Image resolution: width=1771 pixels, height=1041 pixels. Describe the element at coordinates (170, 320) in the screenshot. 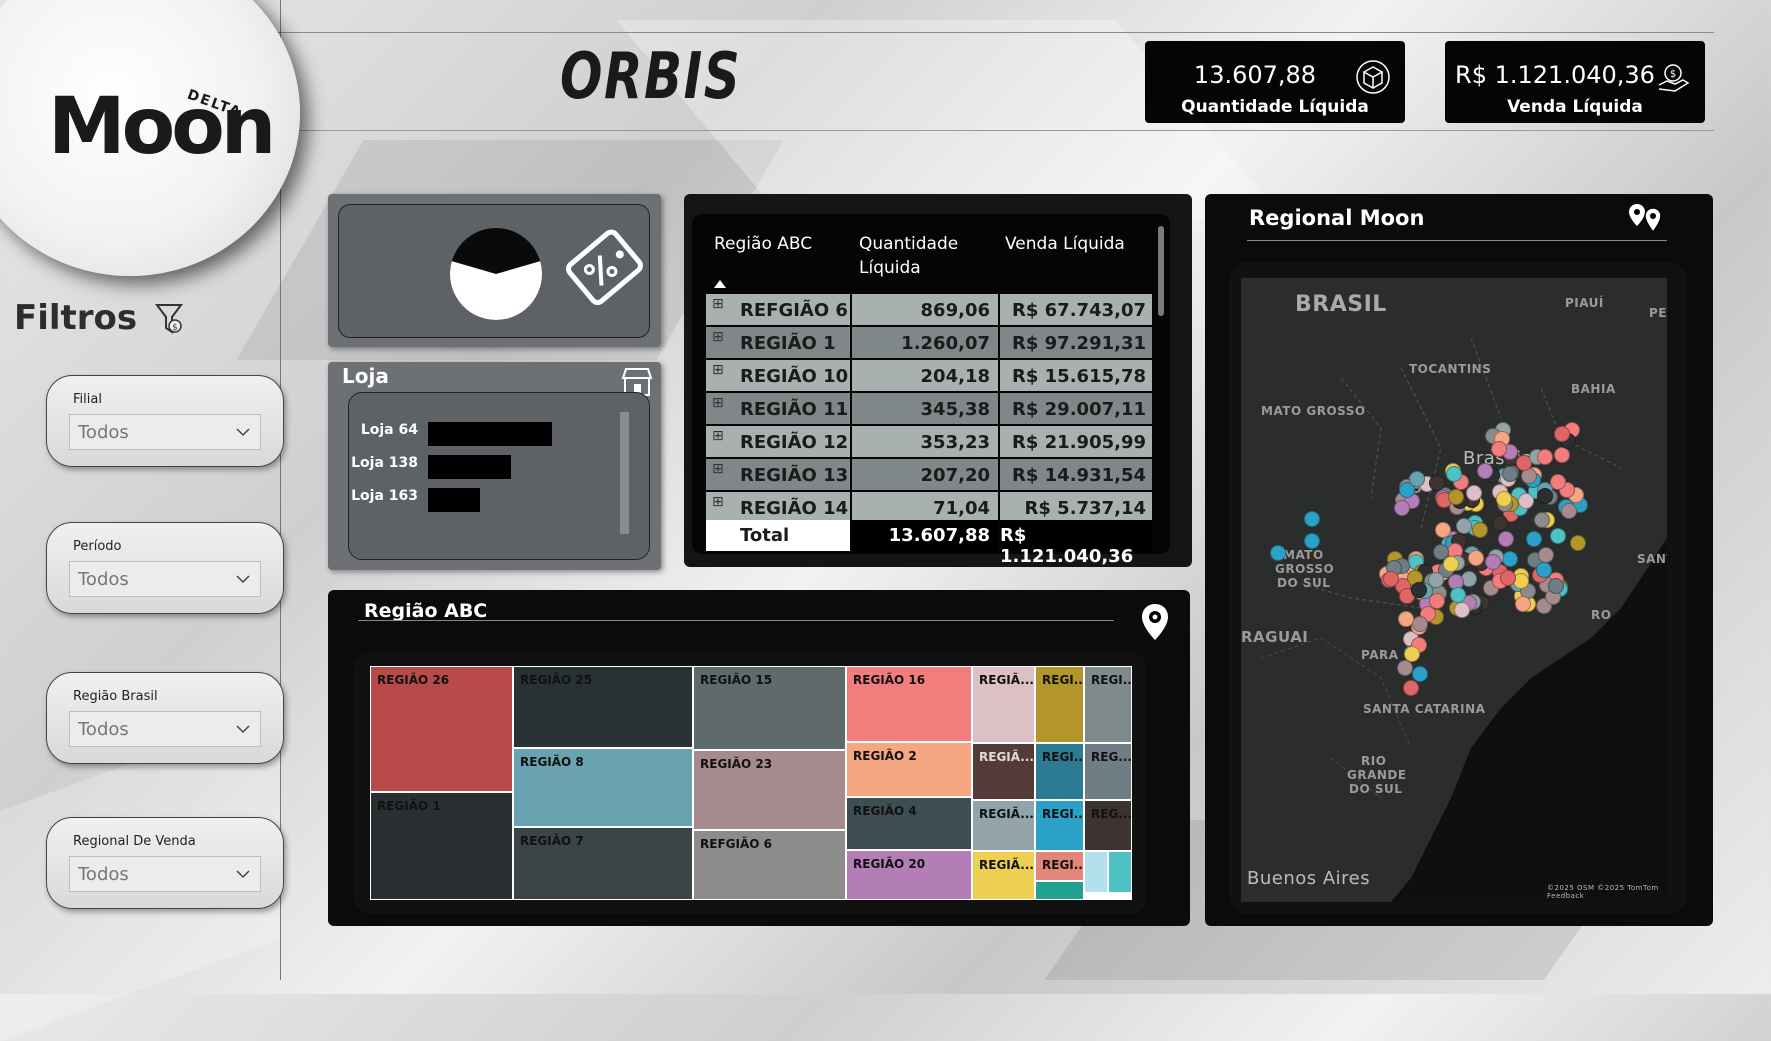

I see `filter-icon: $` at that location.